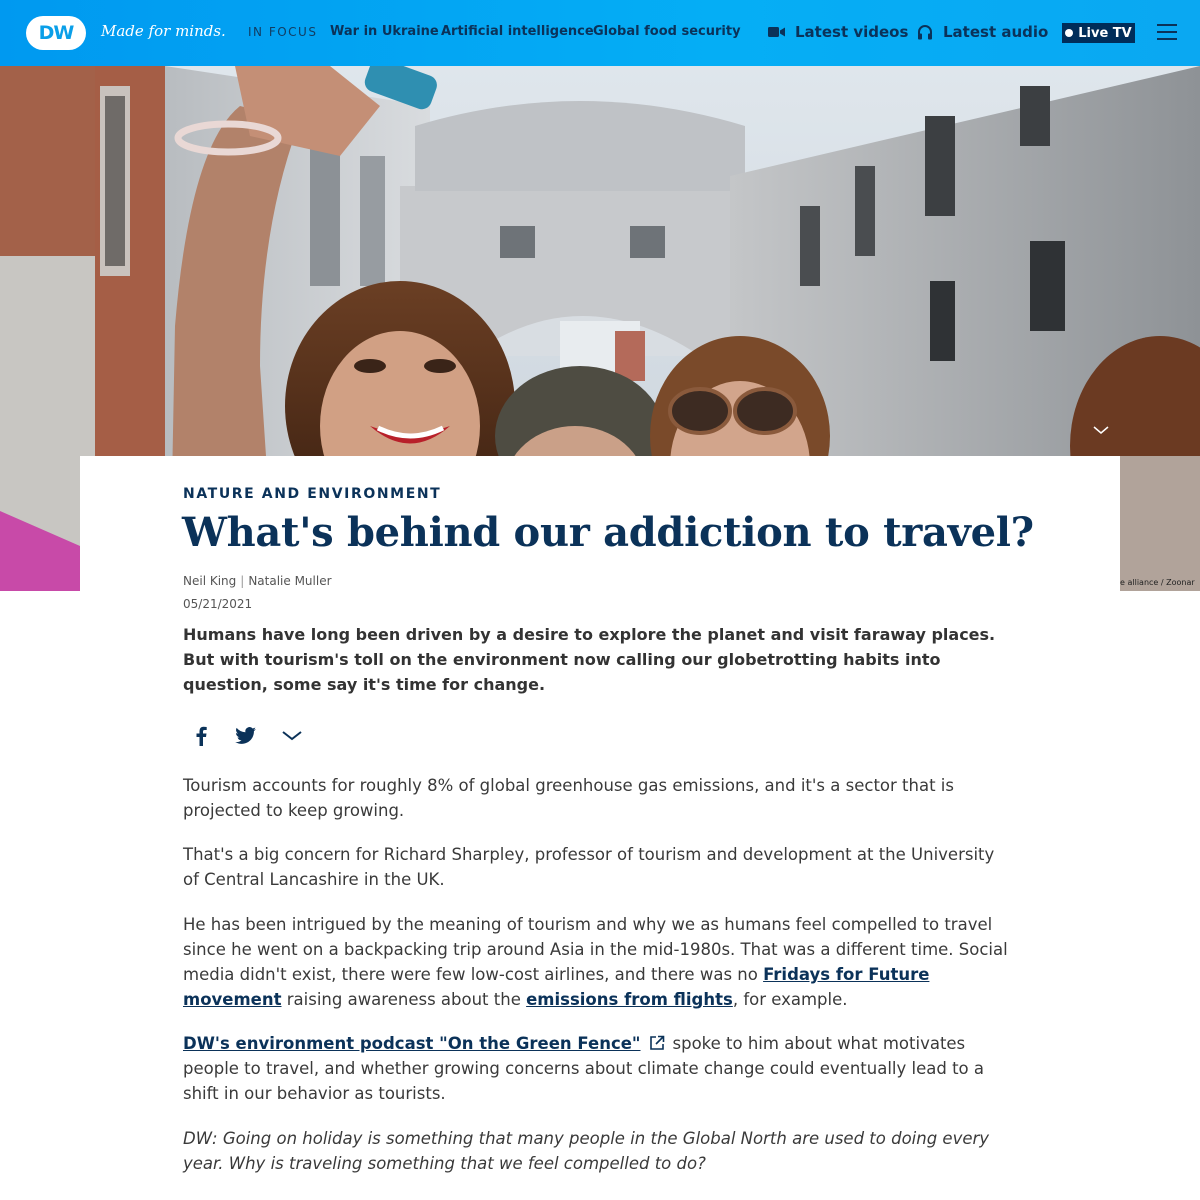 This screenshot has height=1200, width=1200. I want to click on body-text: raising awareness about the, so click(404, 999).